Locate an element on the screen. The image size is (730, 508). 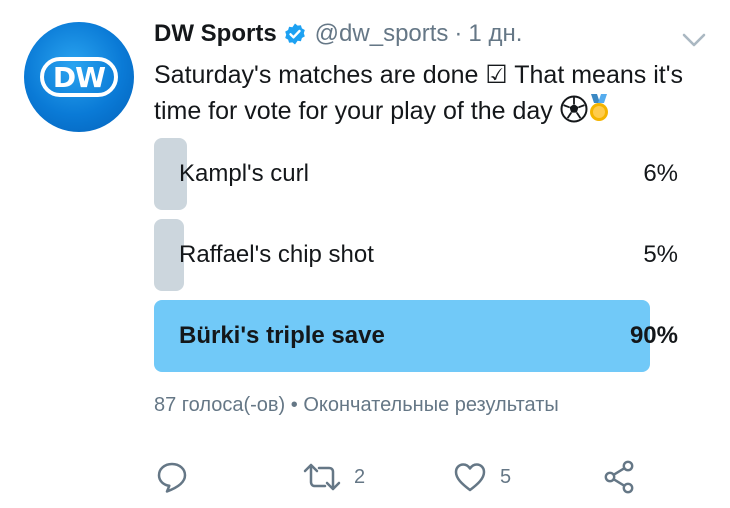
dw-logo: DW is located at coordinates (79, 77).